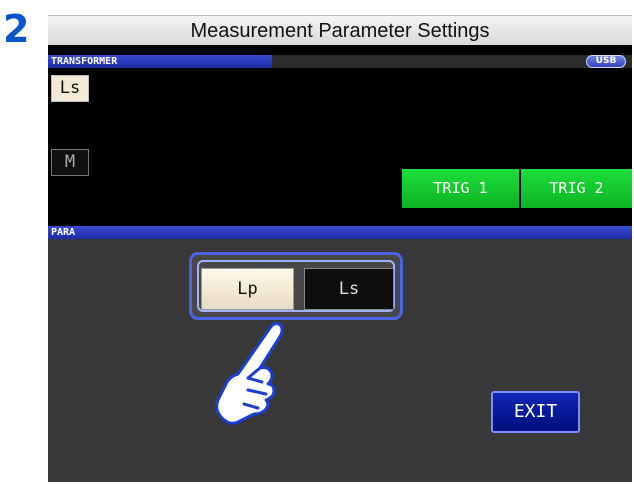 This screenshot has width=634, height=485. What do you see at coordinates (249, 373) in the screenshot?
I see `pointing-hand-icon` at bounding box center [249, 373].